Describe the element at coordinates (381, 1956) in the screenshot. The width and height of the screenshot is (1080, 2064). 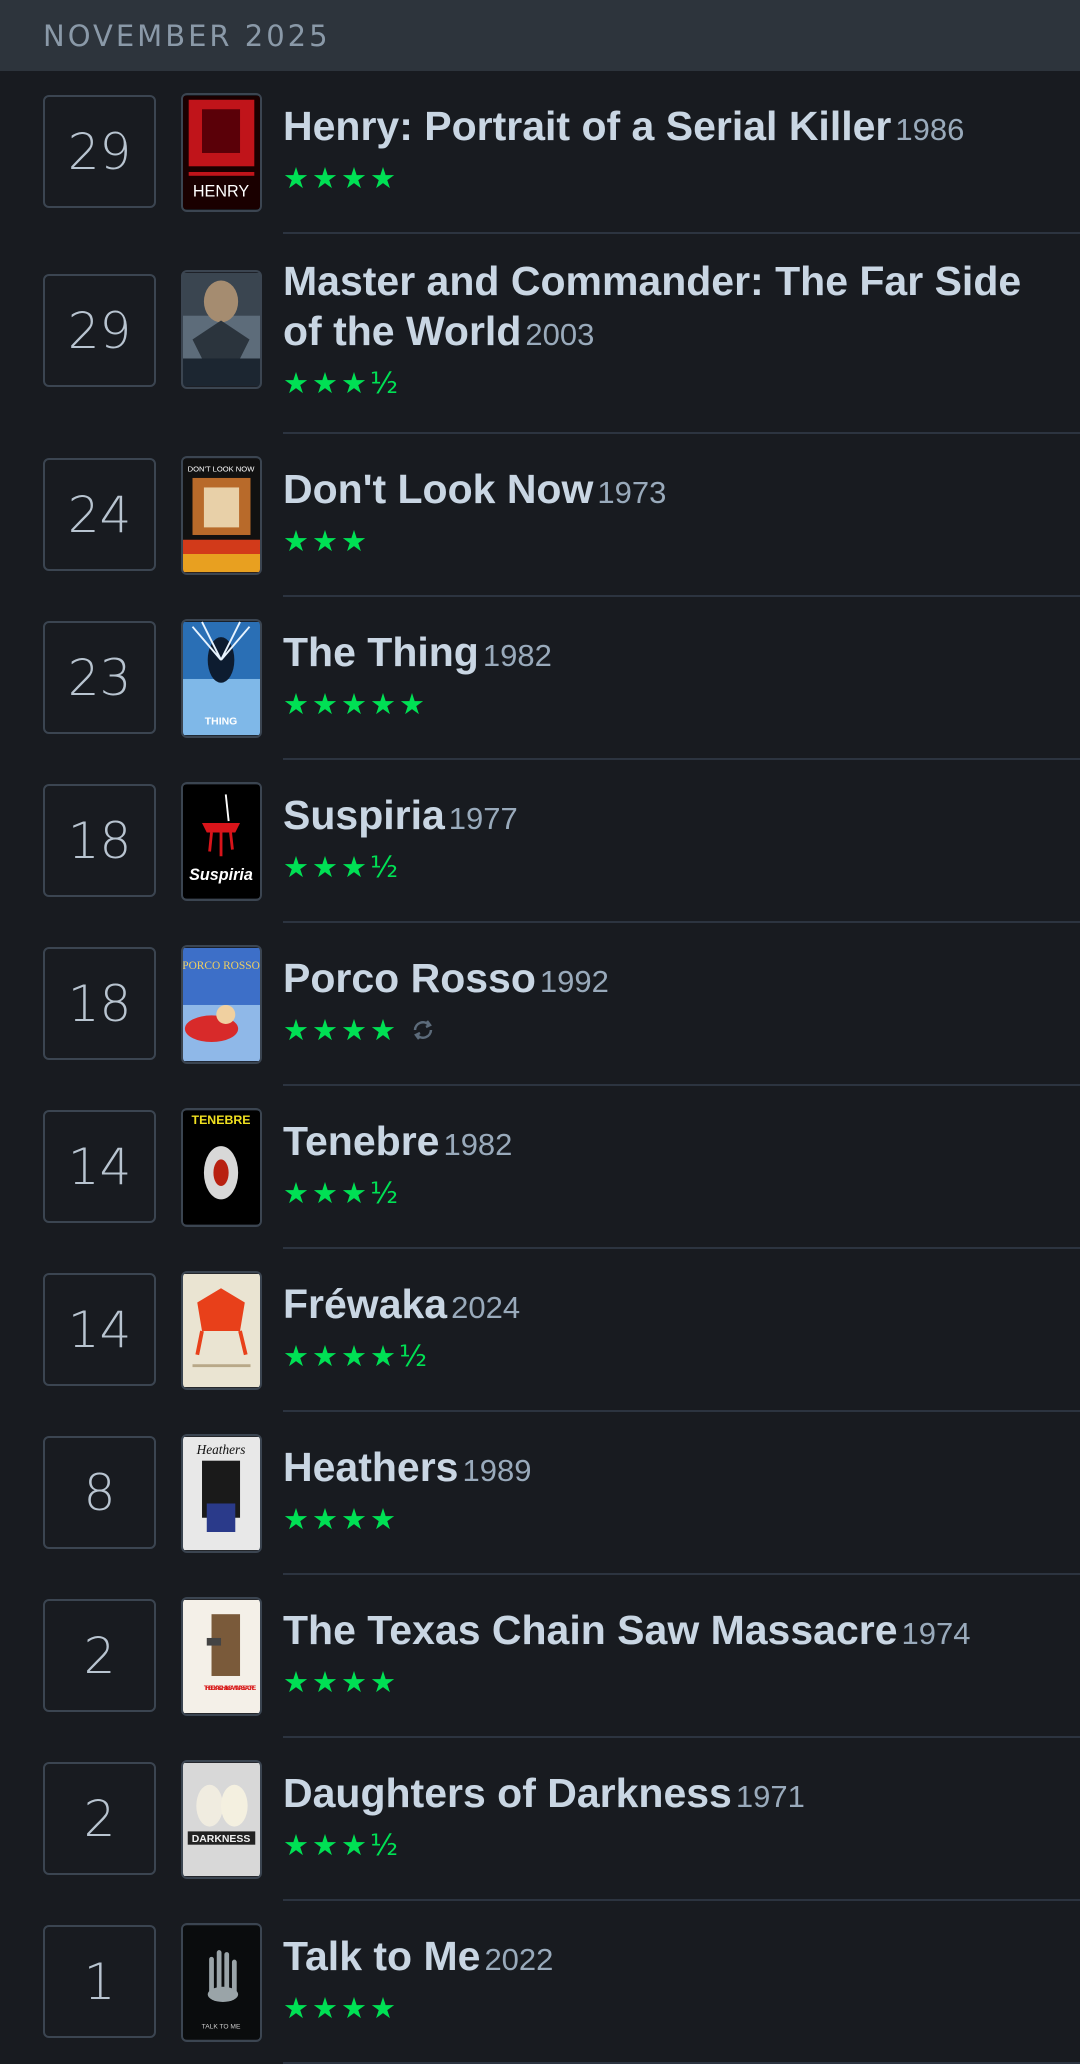
I see `film-title: Talk to Me` at that location.